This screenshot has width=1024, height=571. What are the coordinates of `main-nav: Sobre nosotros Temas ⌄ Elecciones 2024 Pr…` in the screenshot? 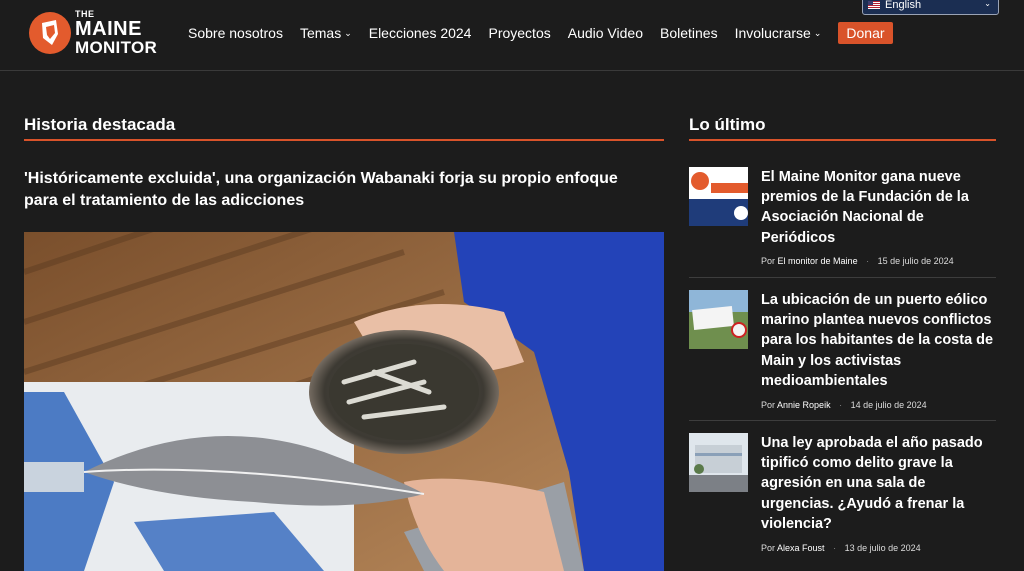 It's located at (549, 33).